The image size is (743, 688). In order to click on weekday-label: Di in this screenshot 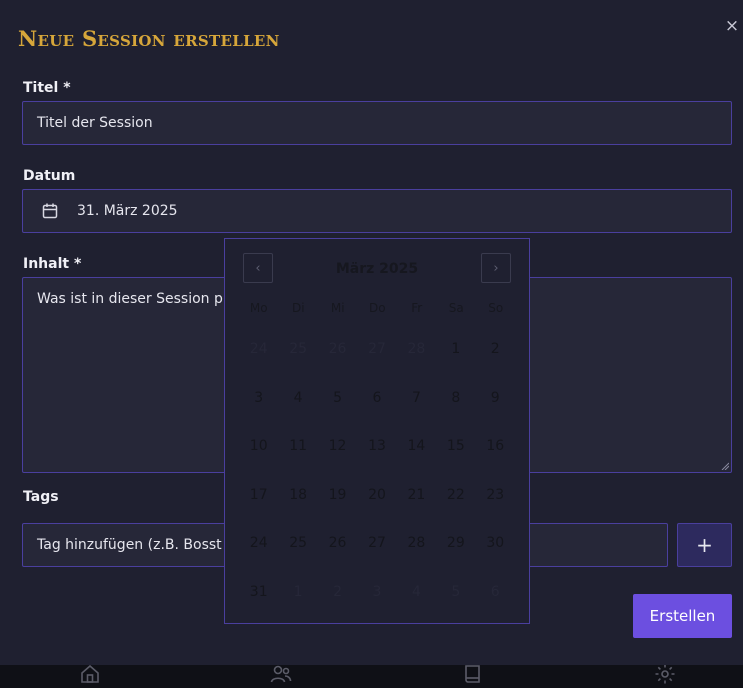, I will do `click(298, 308)`.